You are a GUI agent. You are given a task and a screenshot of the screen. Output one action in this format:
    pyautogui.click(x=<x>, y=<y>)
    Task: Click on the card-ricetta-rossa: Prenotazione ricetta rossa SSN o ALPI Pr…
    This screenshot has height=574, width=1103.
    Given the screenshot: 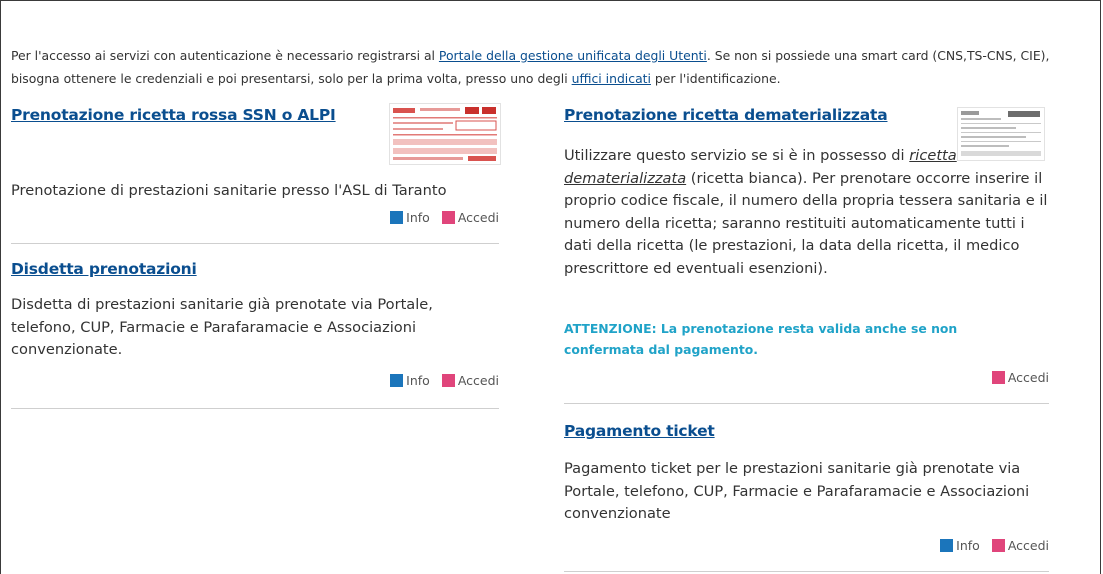 What is the action you would take?
    pyautogui.click(x=256, y=172)
    